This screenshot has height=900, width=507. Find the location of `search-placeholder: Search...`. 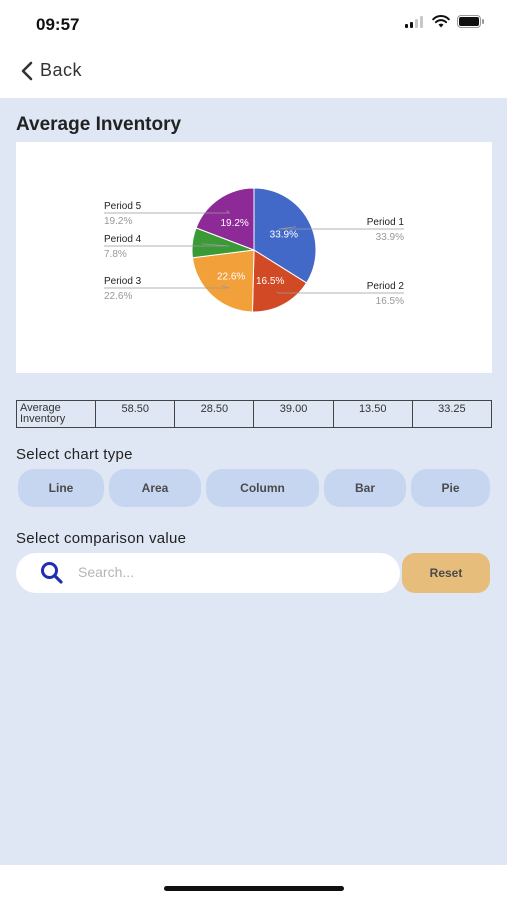

search-placeholder: Search... is located at coordinates (106, 572).